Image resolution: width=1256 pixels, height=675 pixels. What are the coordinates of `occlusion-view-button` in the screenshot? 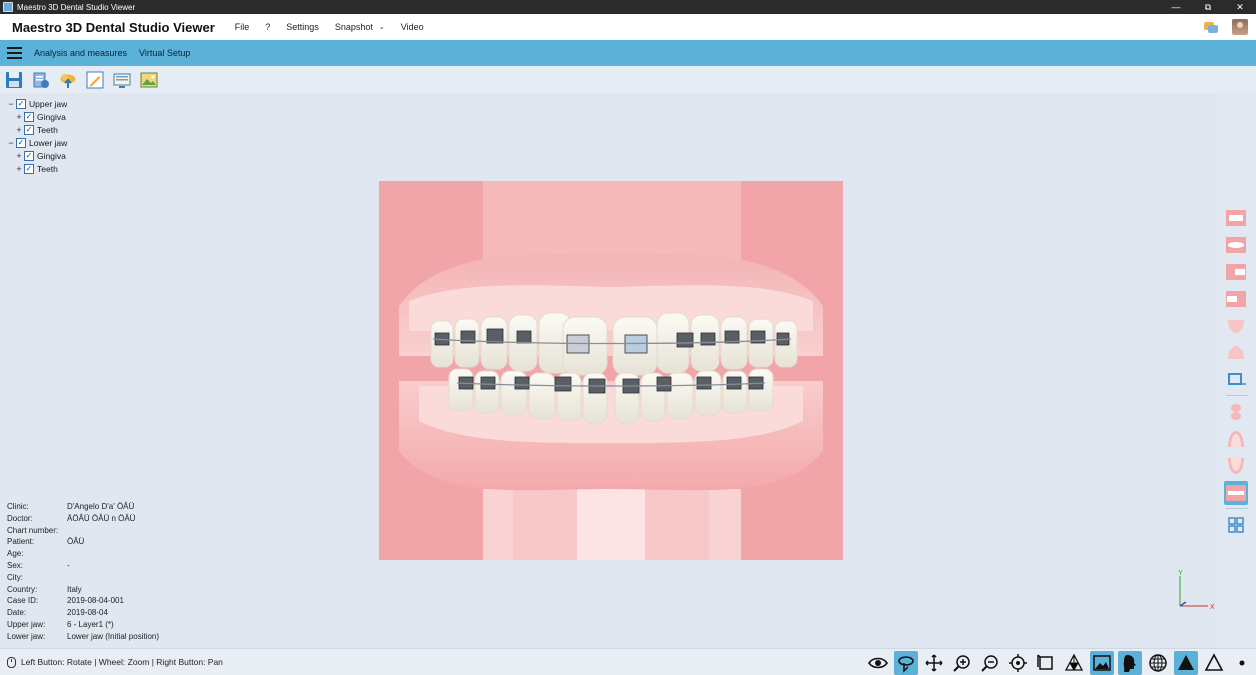 It's located at (1236, 245).